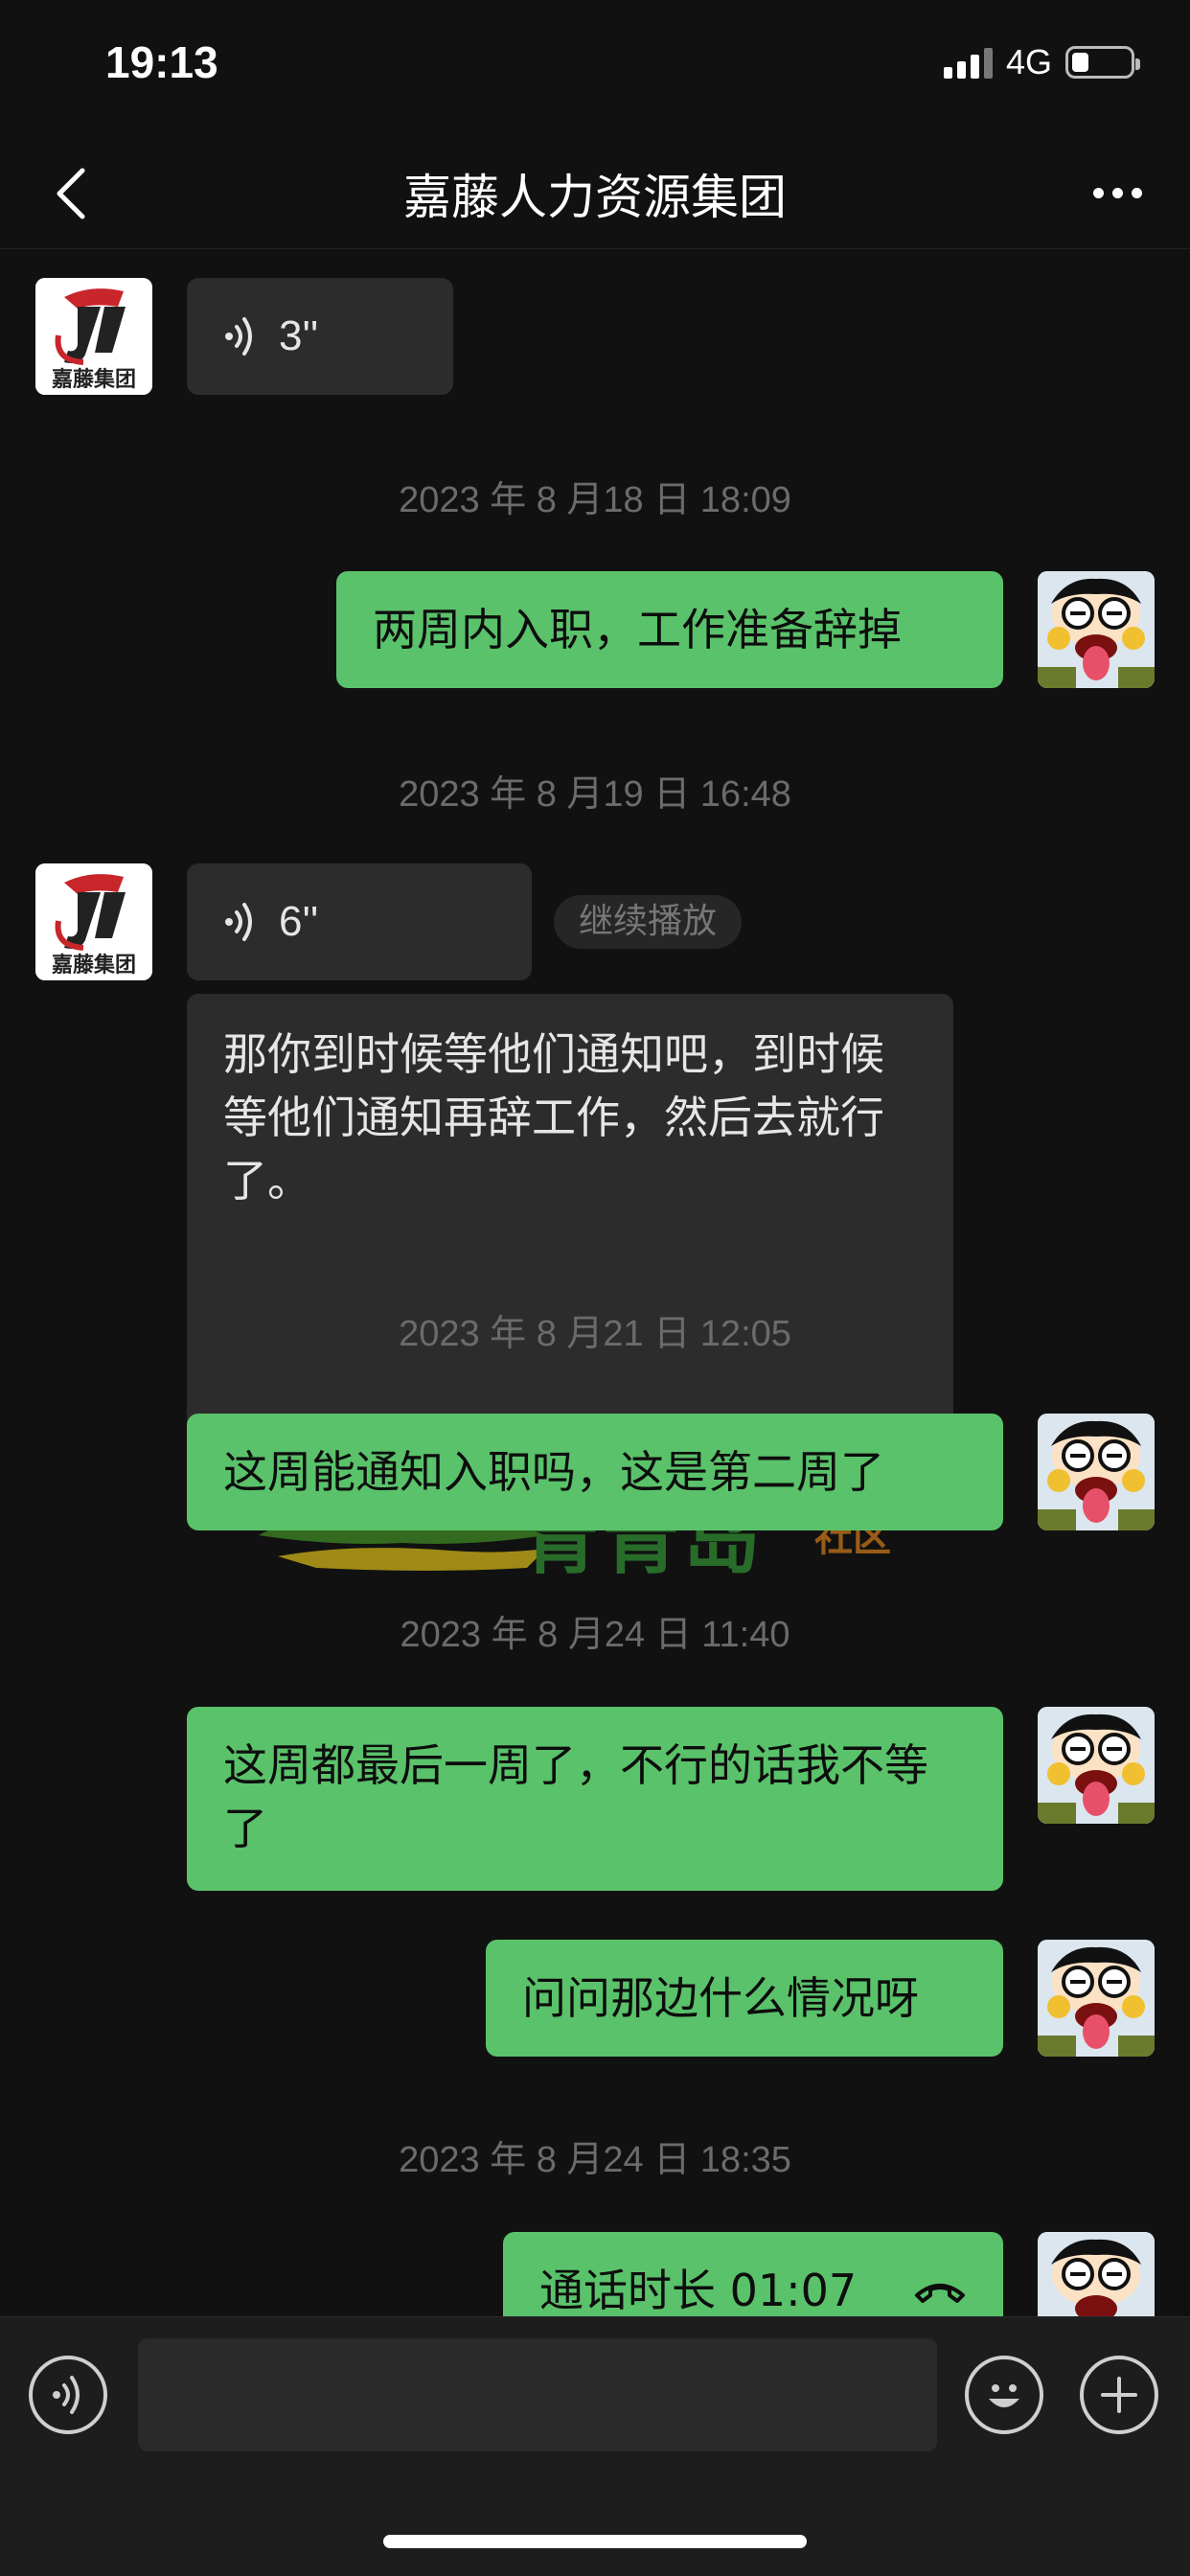 The height and width of the screenshot is (2576, 1190). I want to click on voice-duration: 3'', so click(299, 335).